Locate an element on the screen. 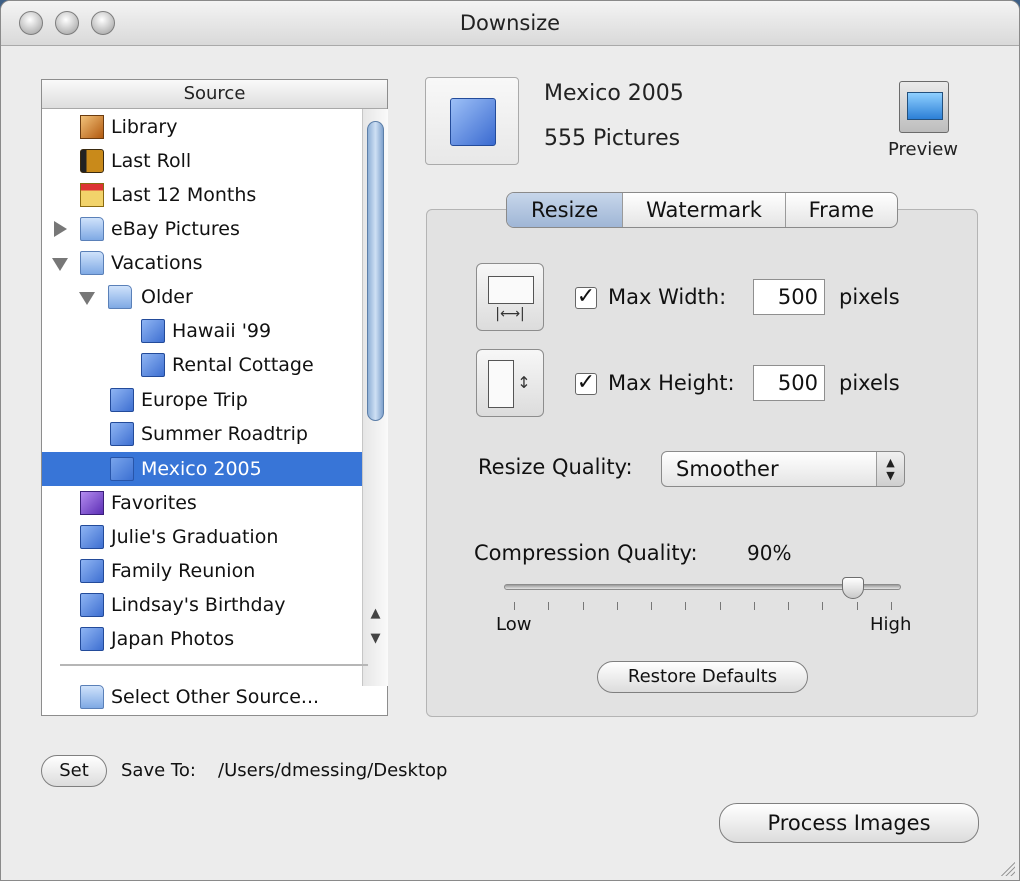  source-item-label: Last Roll is located at coordinates (151, 161).